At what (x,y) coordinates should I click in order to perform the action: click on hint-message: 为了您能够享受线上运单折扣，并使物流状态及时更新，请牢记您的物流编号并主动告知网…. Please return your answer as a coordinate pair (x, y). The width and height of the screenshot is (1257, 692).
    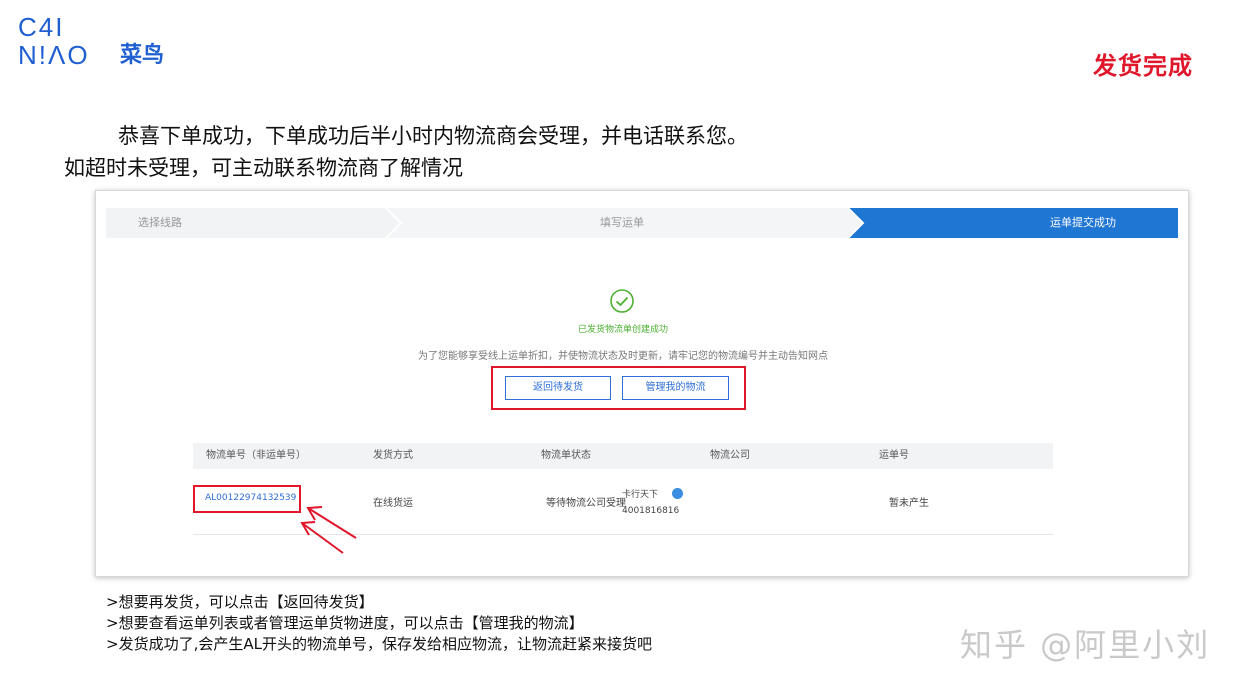
    Looking at the image, I should click on (623, 356).